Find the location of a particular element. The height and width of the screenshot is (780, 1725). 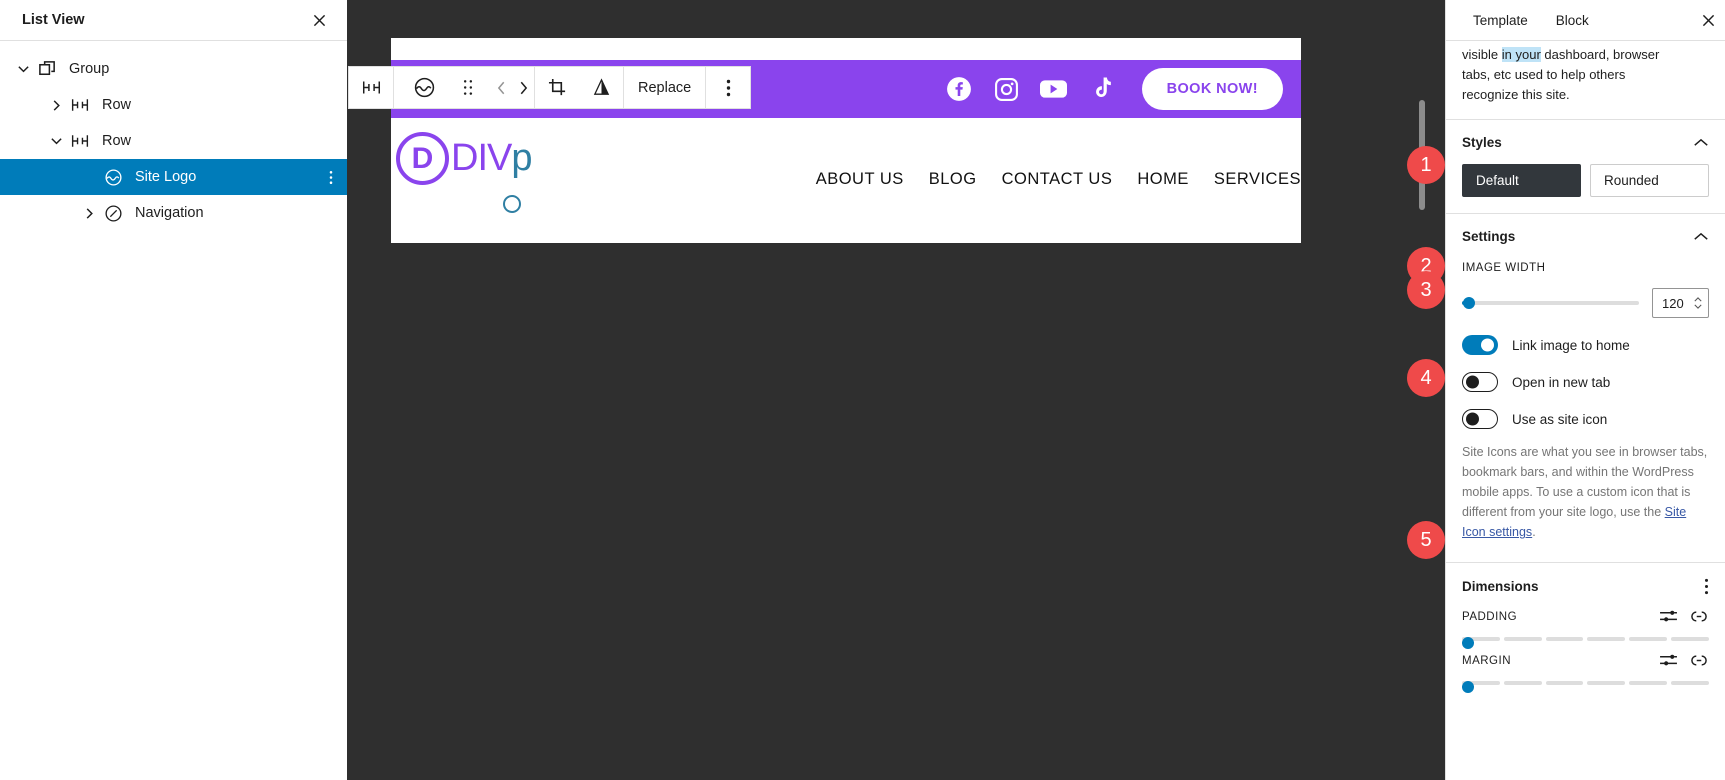

nav-link-contact-us: CONTACT US is located at coordinates (1057, 179).